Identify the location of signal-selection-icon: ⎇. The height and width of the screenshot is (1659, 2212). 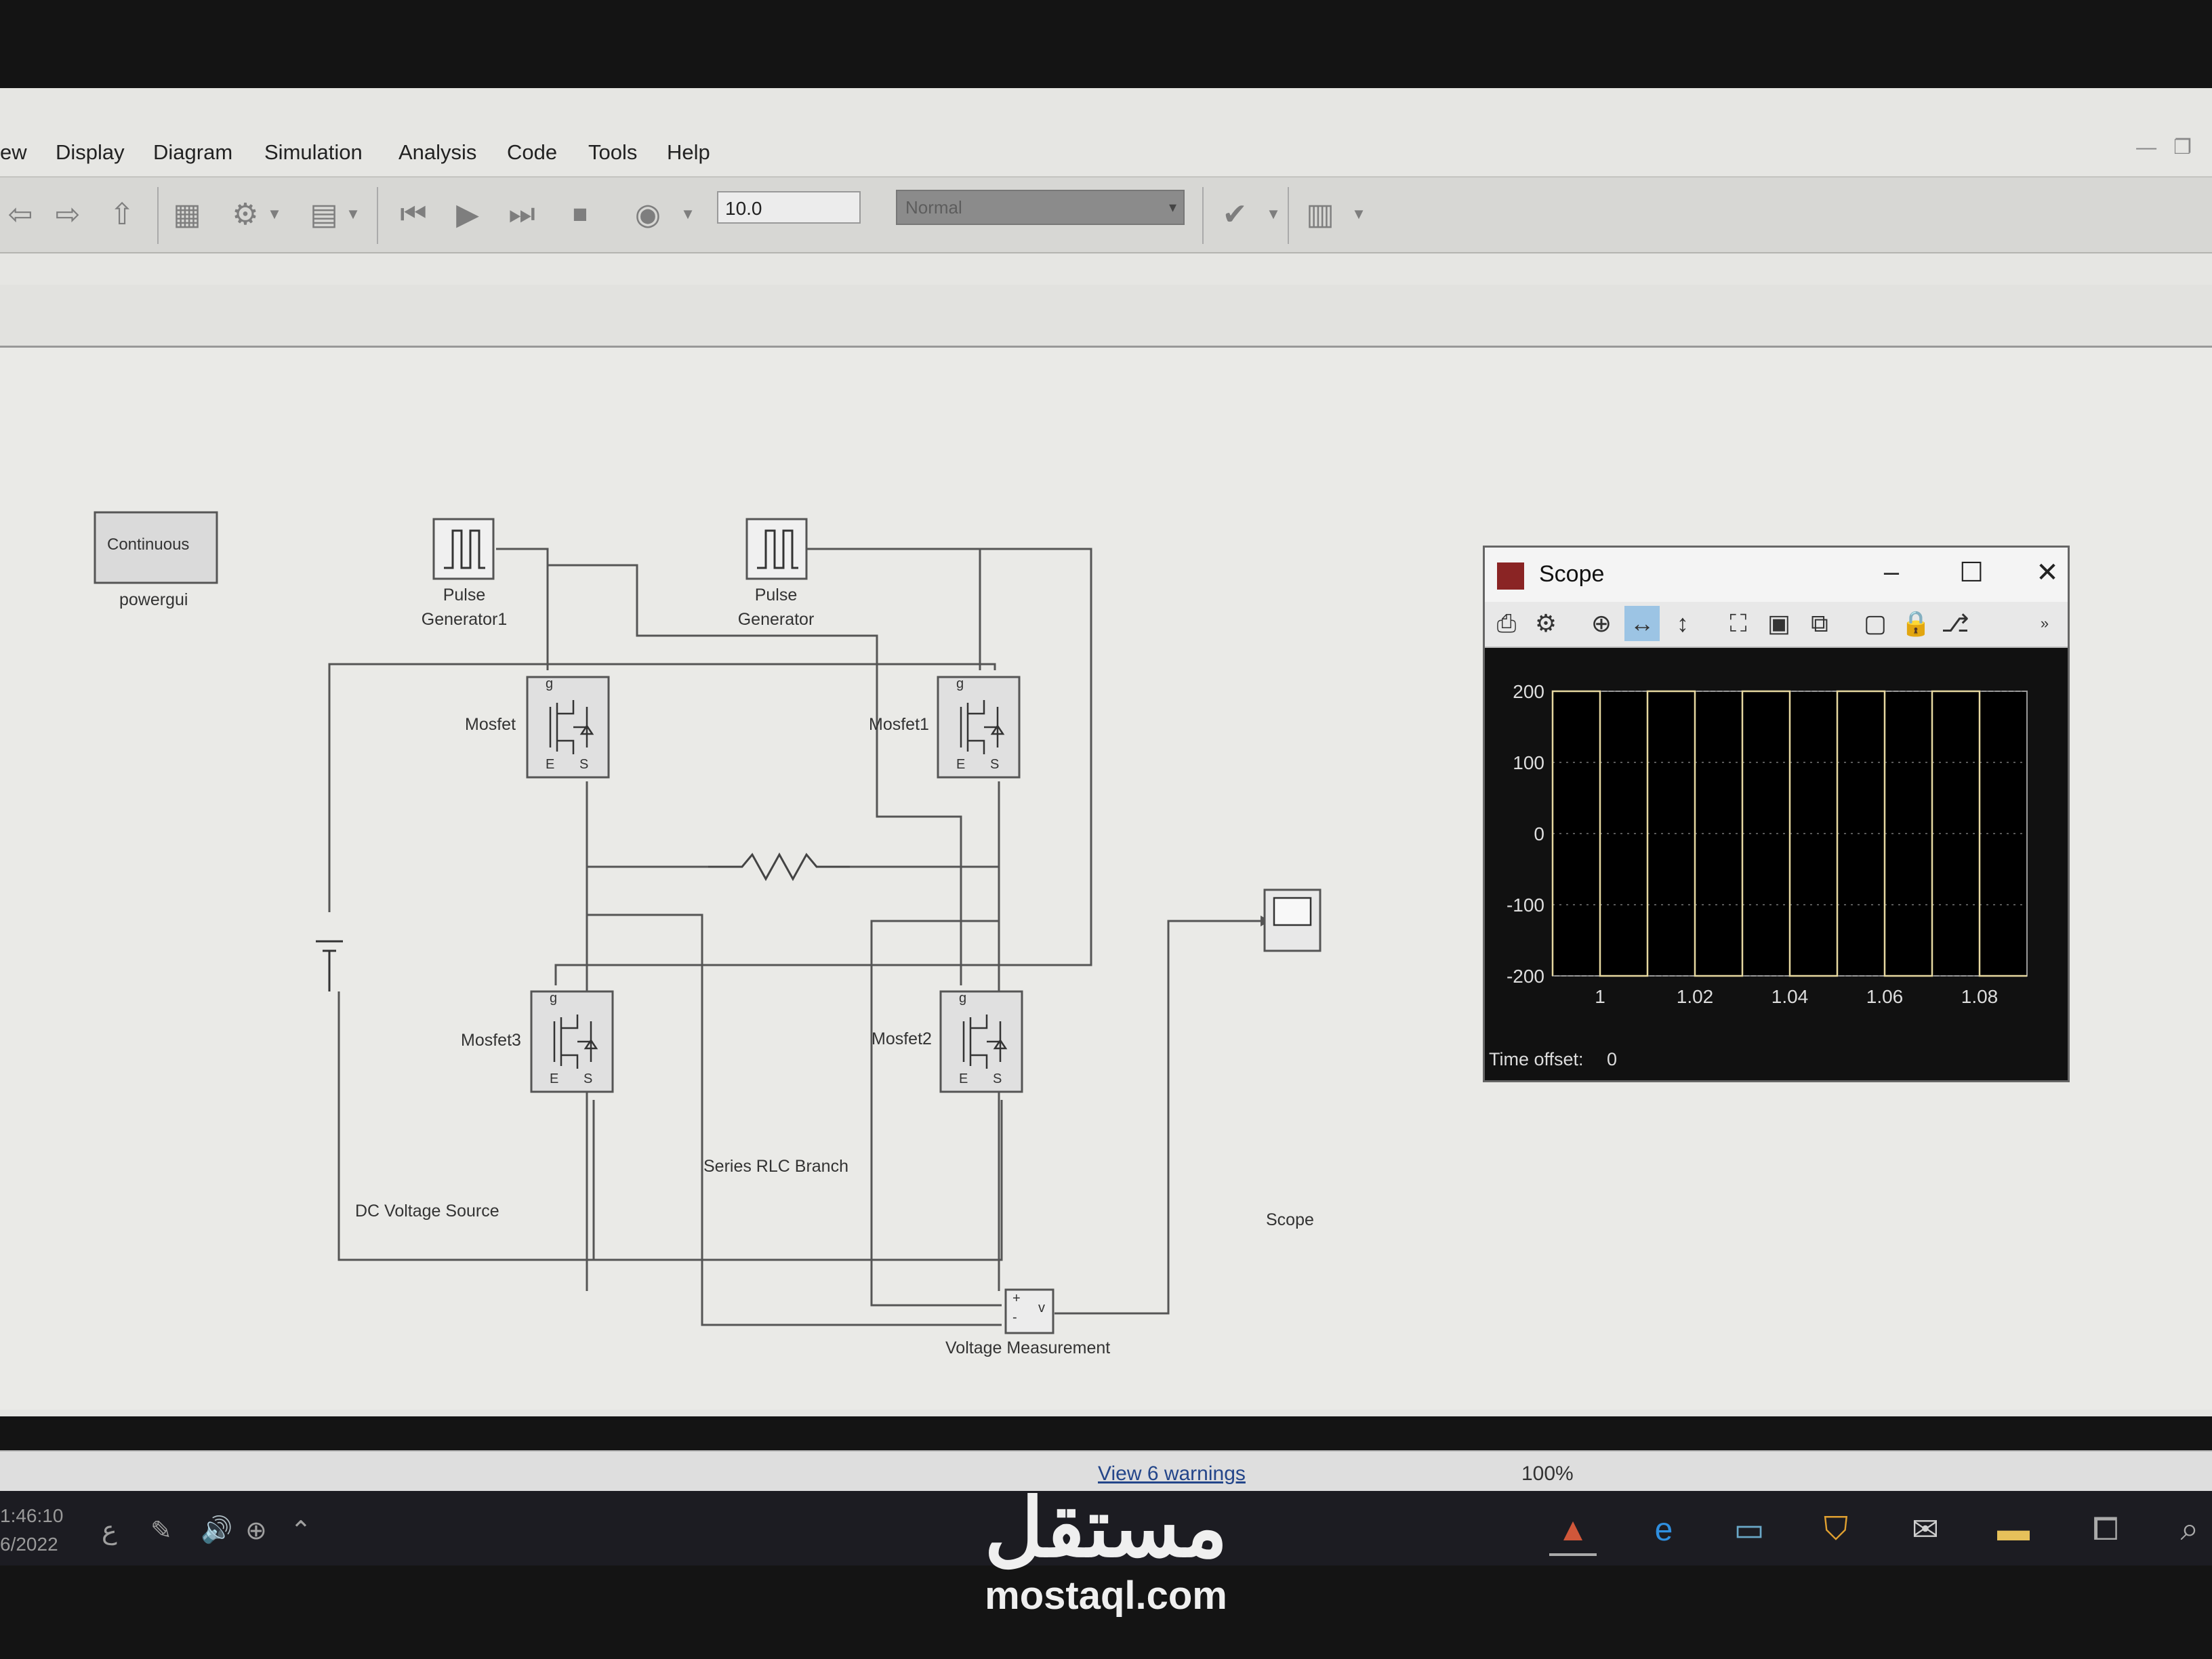
(1955, 623).